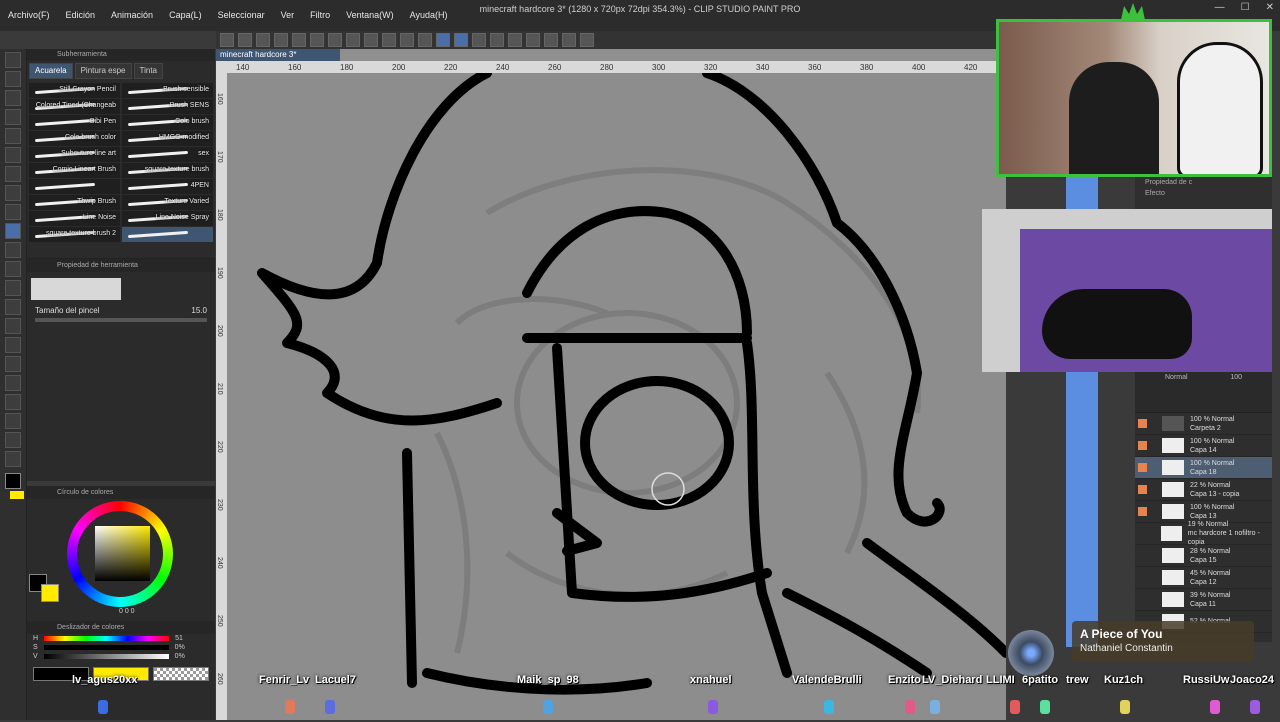  I want to click on settings-icon, so click(335, 40).